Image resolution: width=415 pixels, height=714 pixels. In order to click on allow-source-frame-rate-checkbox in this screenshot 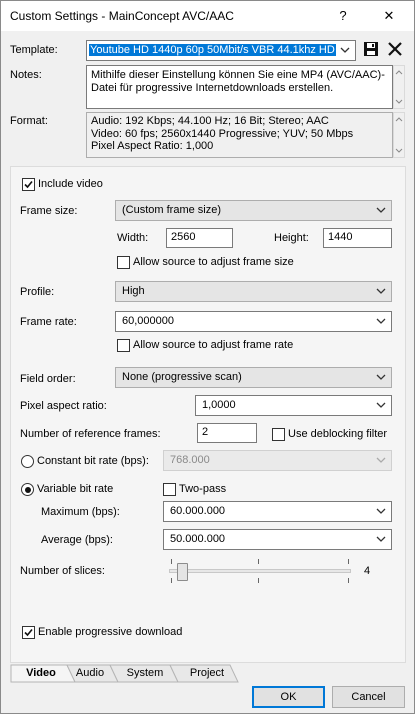, I will do `click(123, 345)`.